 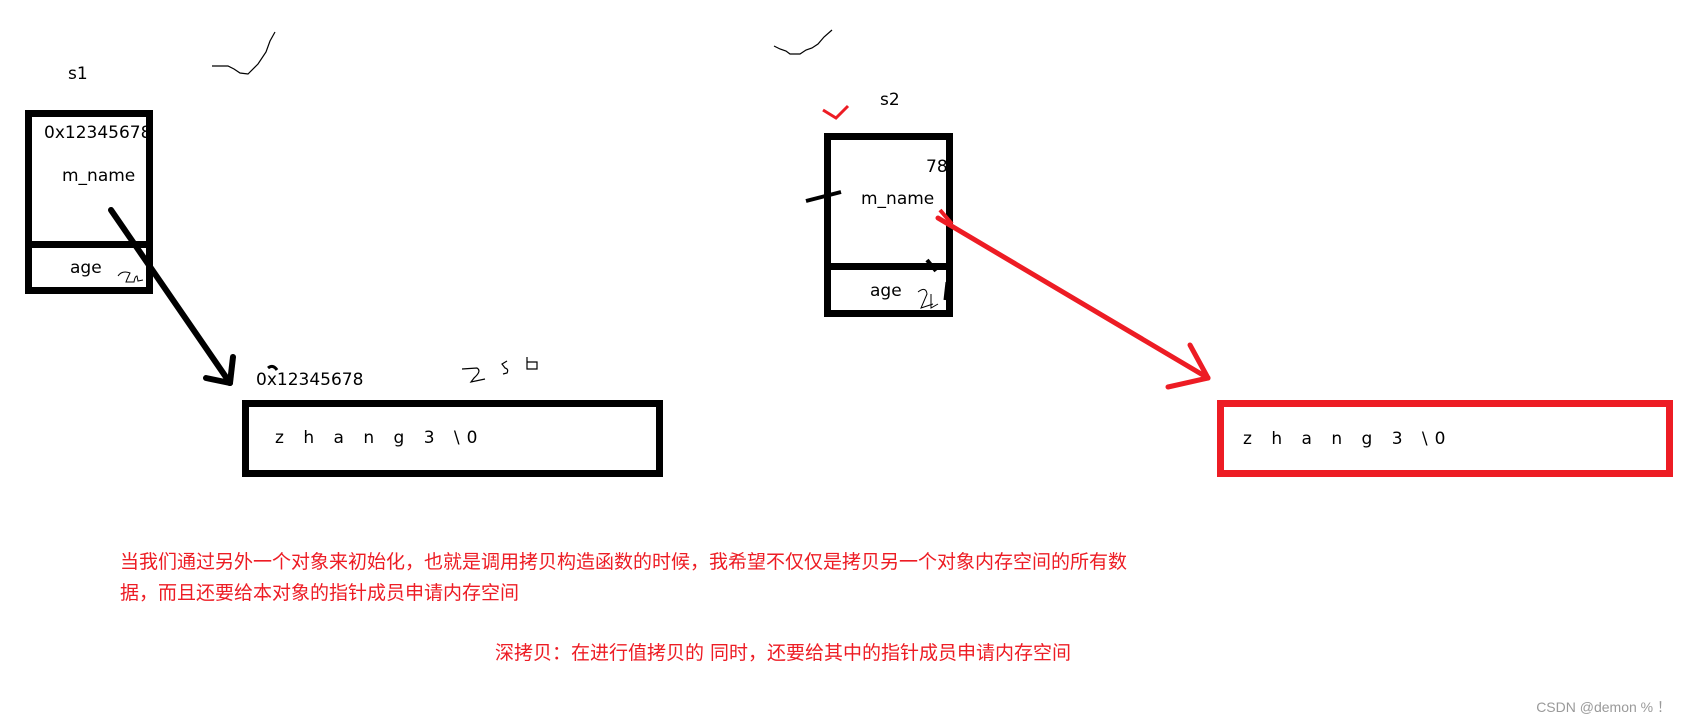 What do you see at coordinates (170, 296) in the screenshot?
I see `s1-pointer-arrow-shaft` at bounding box center [170, 296].